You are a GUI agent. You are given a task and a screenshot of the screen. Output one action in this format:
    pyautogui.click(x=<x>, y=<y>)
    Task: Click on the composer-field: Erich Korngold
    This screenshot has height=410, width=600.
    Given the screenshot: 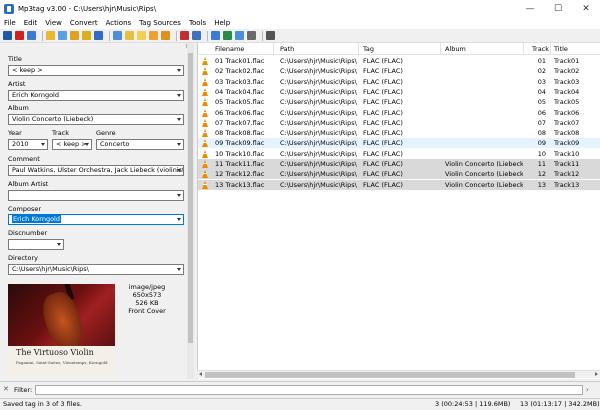 What is the action you would take?
    pyautogui.click(x=96, y=219)
    